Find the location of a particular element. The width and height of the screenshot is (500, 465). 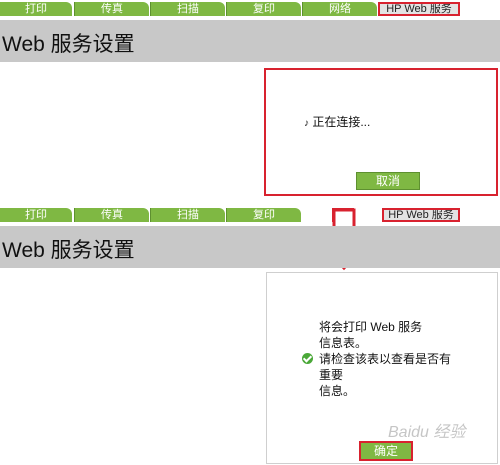

bottom-title-bar: Web 服务设置 is located at coordinates (250, 247).